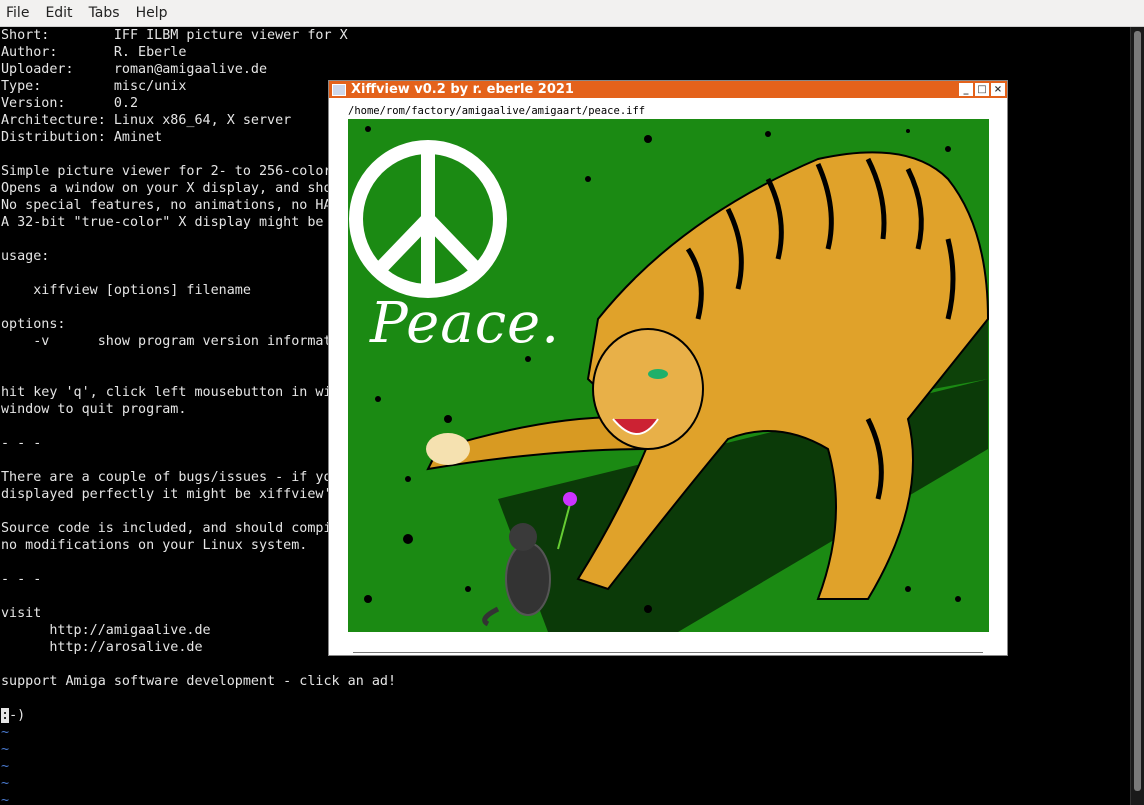 This screenshot has height=805, width=1144. What do you see at coordinates (668, 89) in the screenshot?
I see `window-titlebar: Xiffview v0.2 by r. eberle 2021 _ □ ×` at bounding box center [668, 89].